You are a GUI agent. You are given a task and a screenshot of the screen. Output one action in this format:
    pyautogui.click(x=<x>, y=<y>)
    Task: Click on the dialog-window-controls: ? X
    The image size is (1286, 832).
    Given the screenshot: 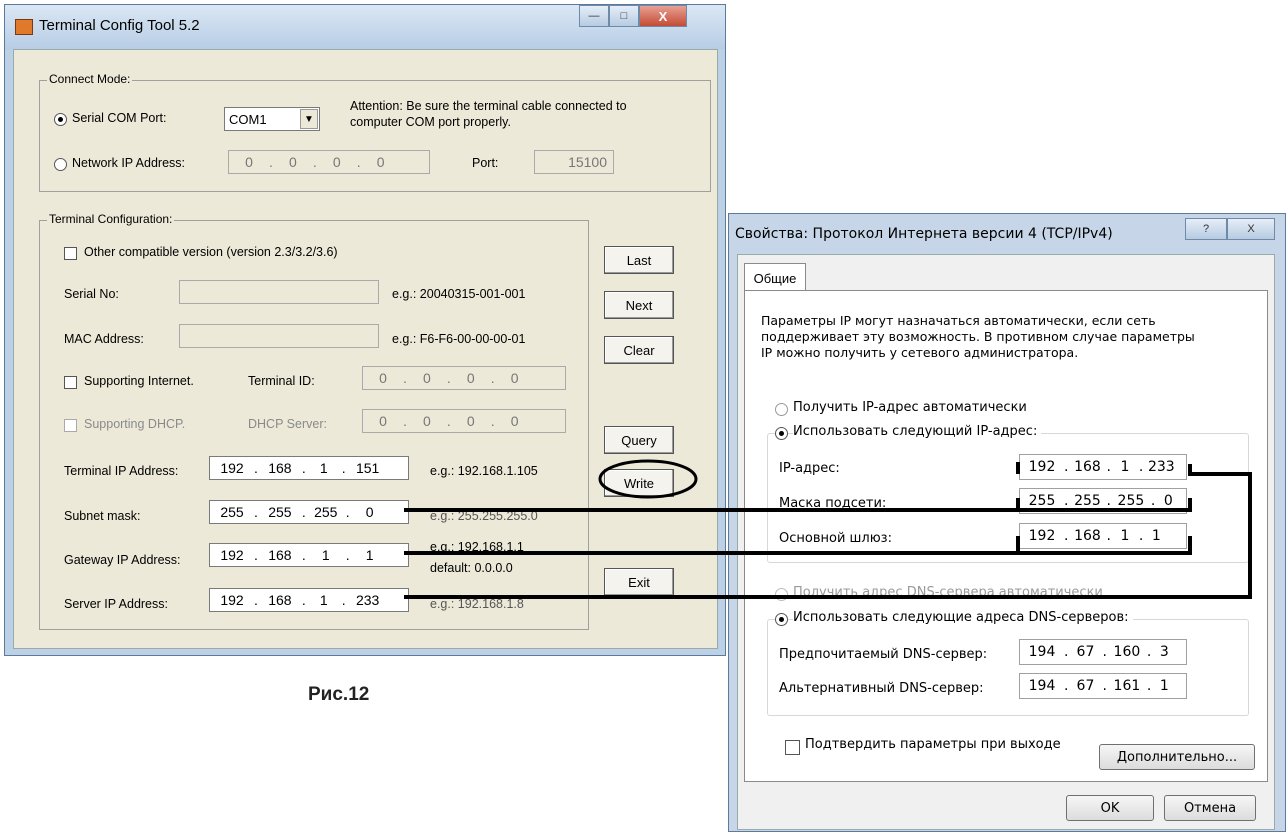 What is the action you would take?
    pyautogui.click(x=1230, y=229)
    